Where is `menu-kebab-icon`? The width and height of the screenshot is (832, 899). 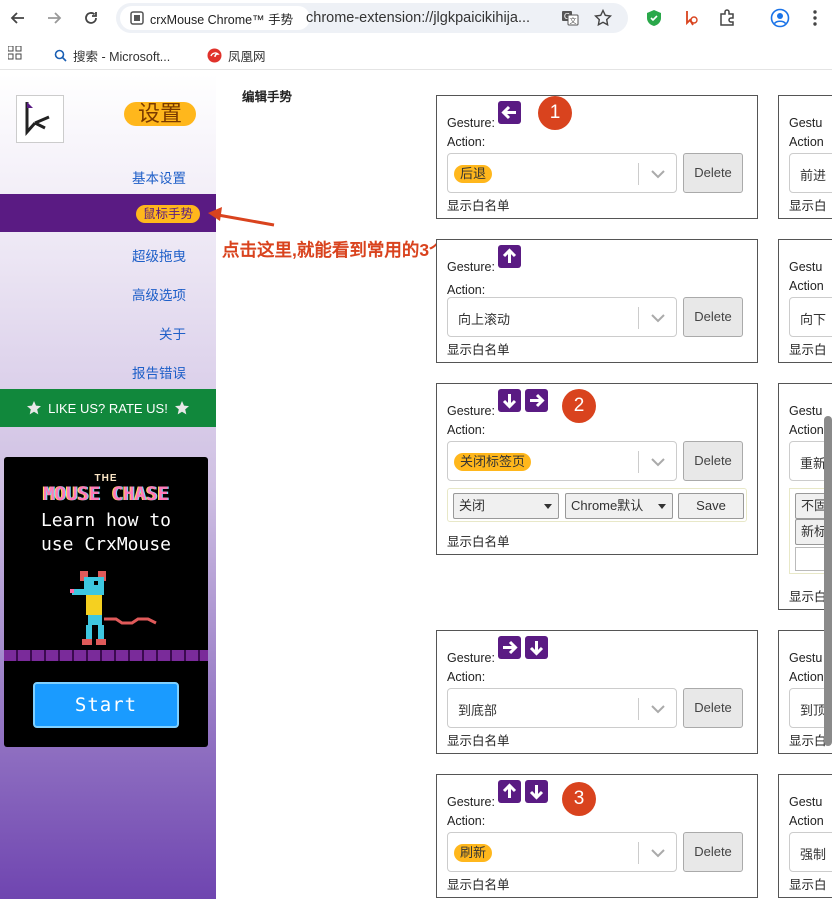
menu-kebab-icon is located at coordinates (815, 18).